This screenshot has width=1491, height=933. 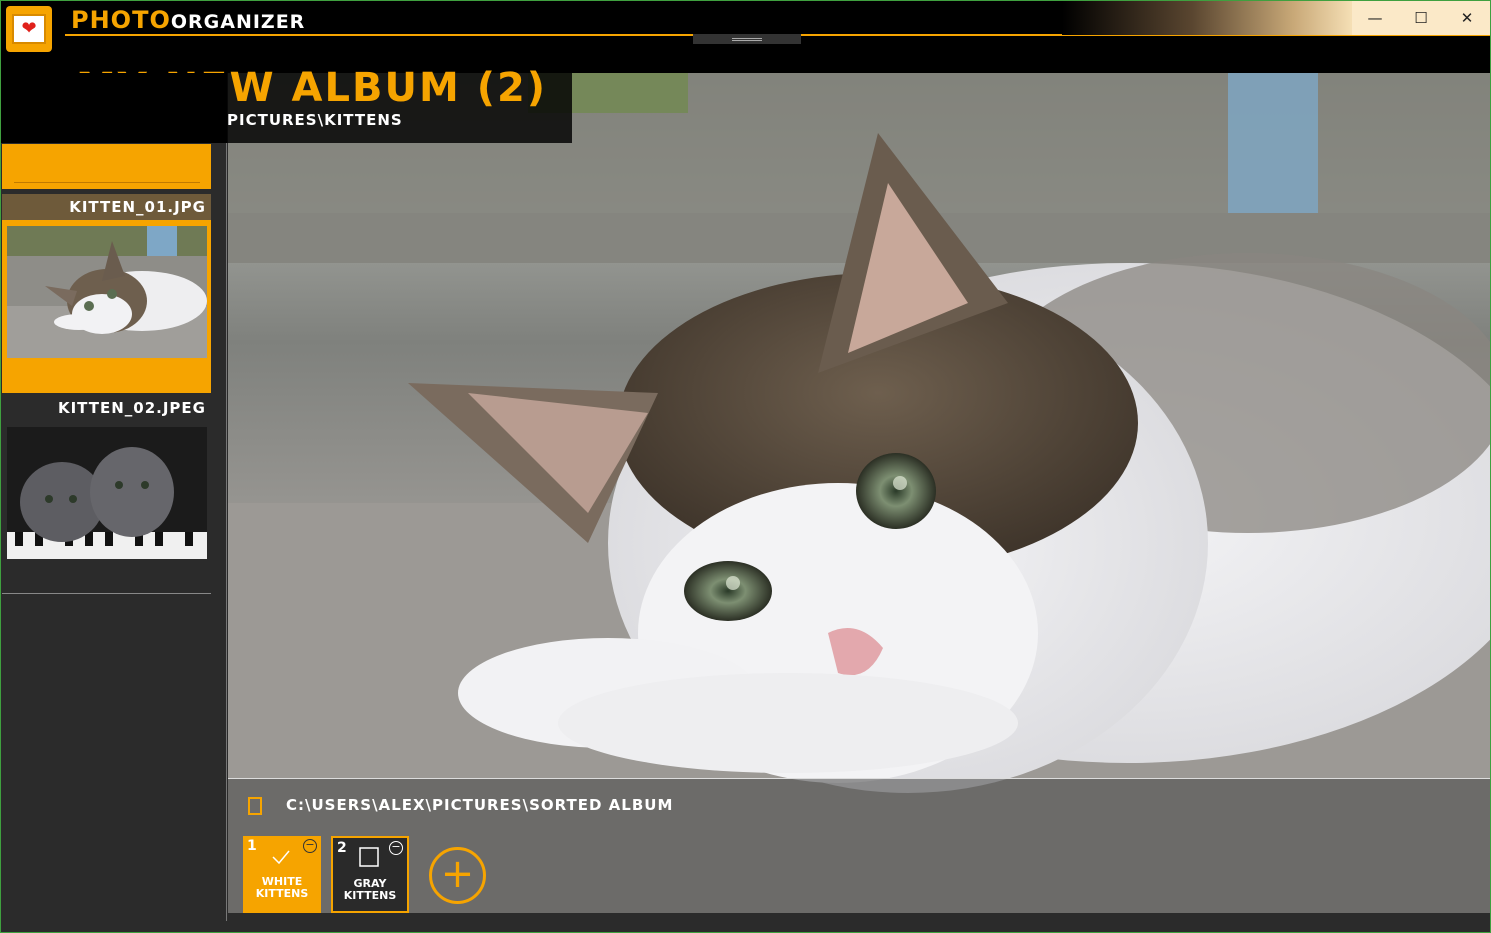 What do you see at coordinates (1467, 18) in the screenshot?
I see `close-button: ✕` at bounding box center [1467, 18].